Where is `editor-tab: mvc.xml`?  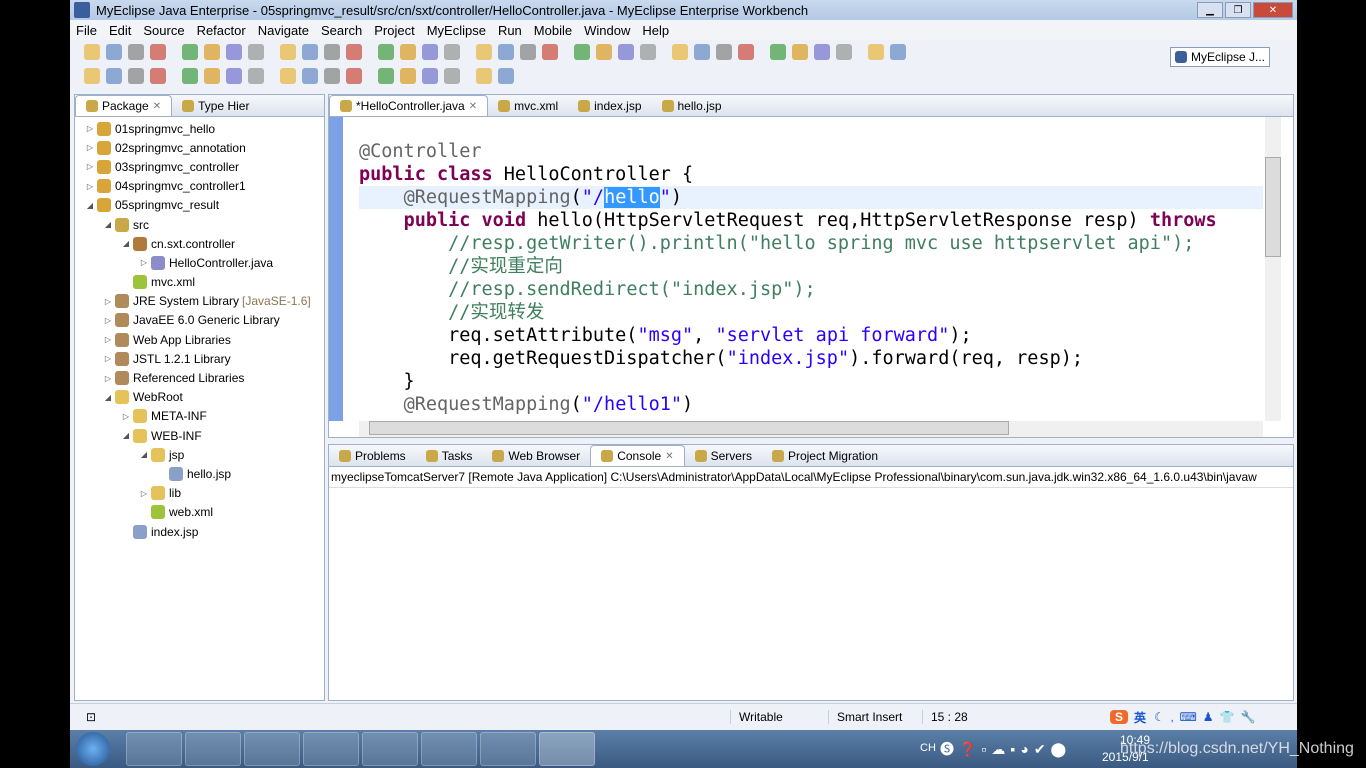
editor-tab: mvc.xml is located at coordinates (528, 106).